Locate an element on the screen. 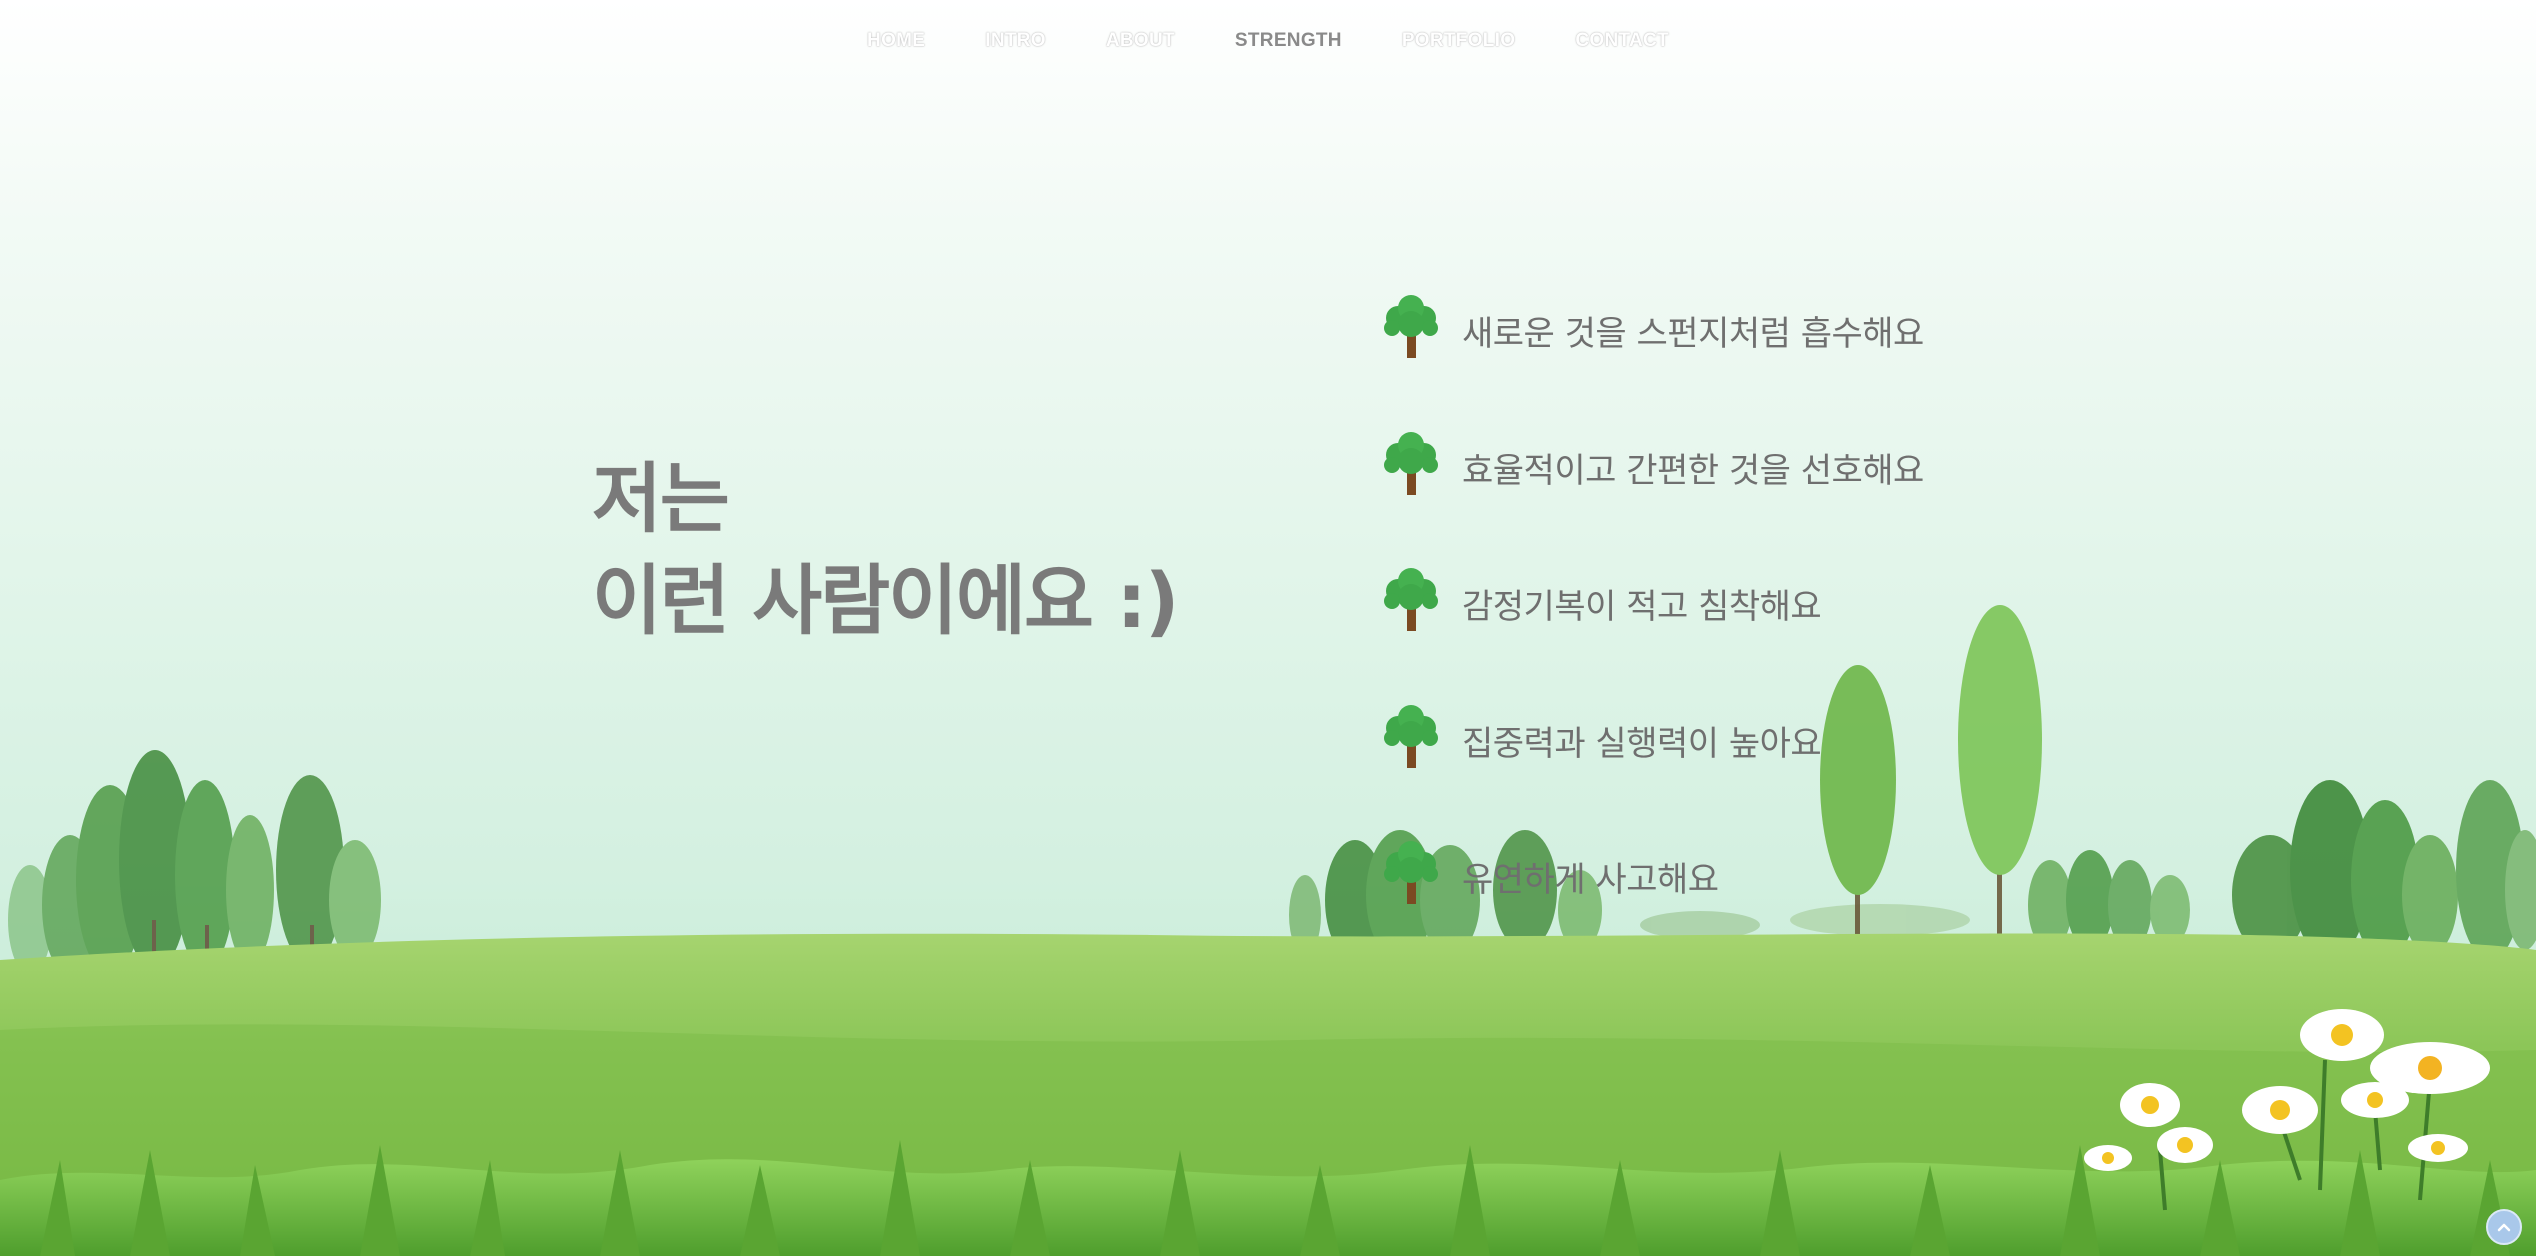 This screenshot has height=1256, width=2536. headline-line-1: 저는 is located at coordinates (661, 498).